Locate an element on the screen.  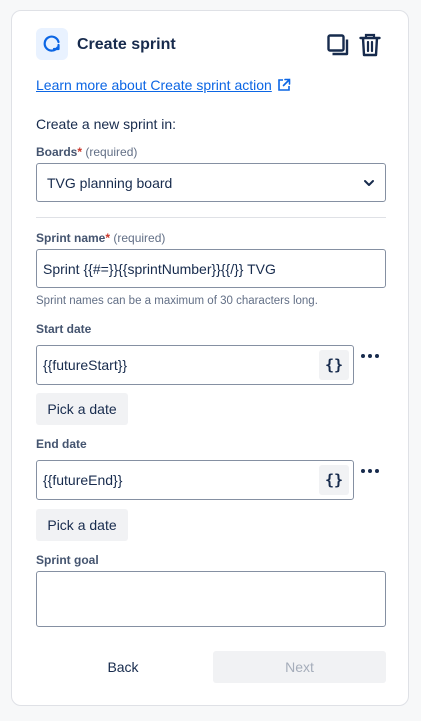
sprint-name-input: Sprint {{#=}}{{sprintNumber}}{{/}} TVG is located at coordinates (211, 268).